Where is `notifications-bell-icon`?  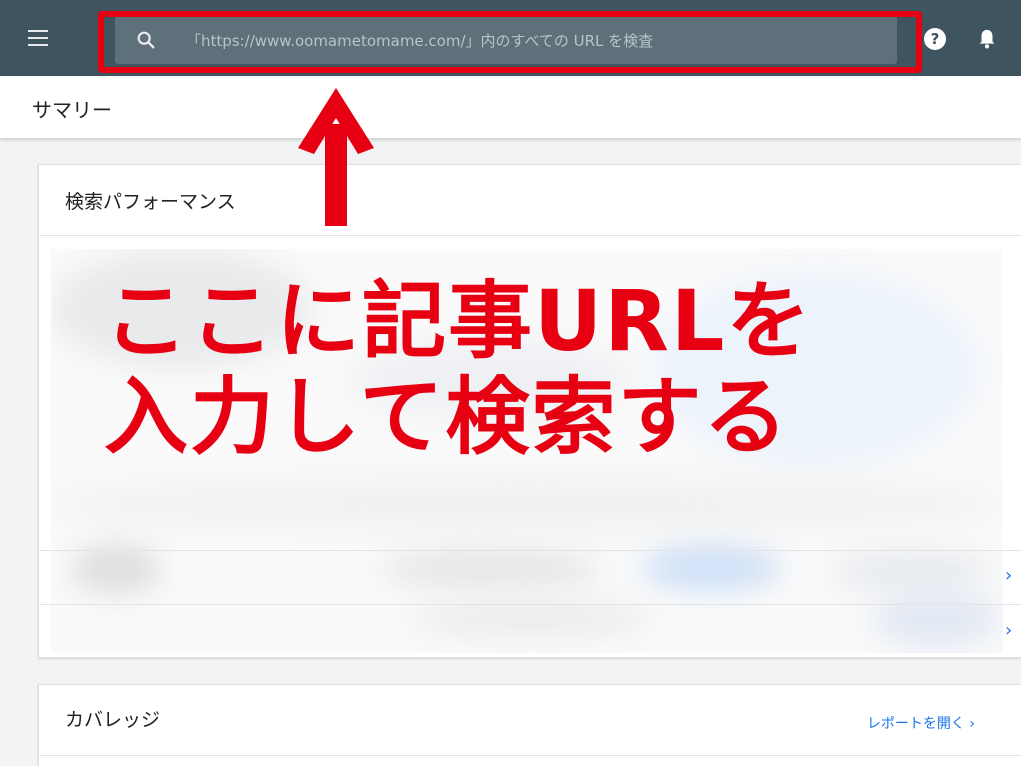 notifications-bell-icon is located at coordinates (987, 39).